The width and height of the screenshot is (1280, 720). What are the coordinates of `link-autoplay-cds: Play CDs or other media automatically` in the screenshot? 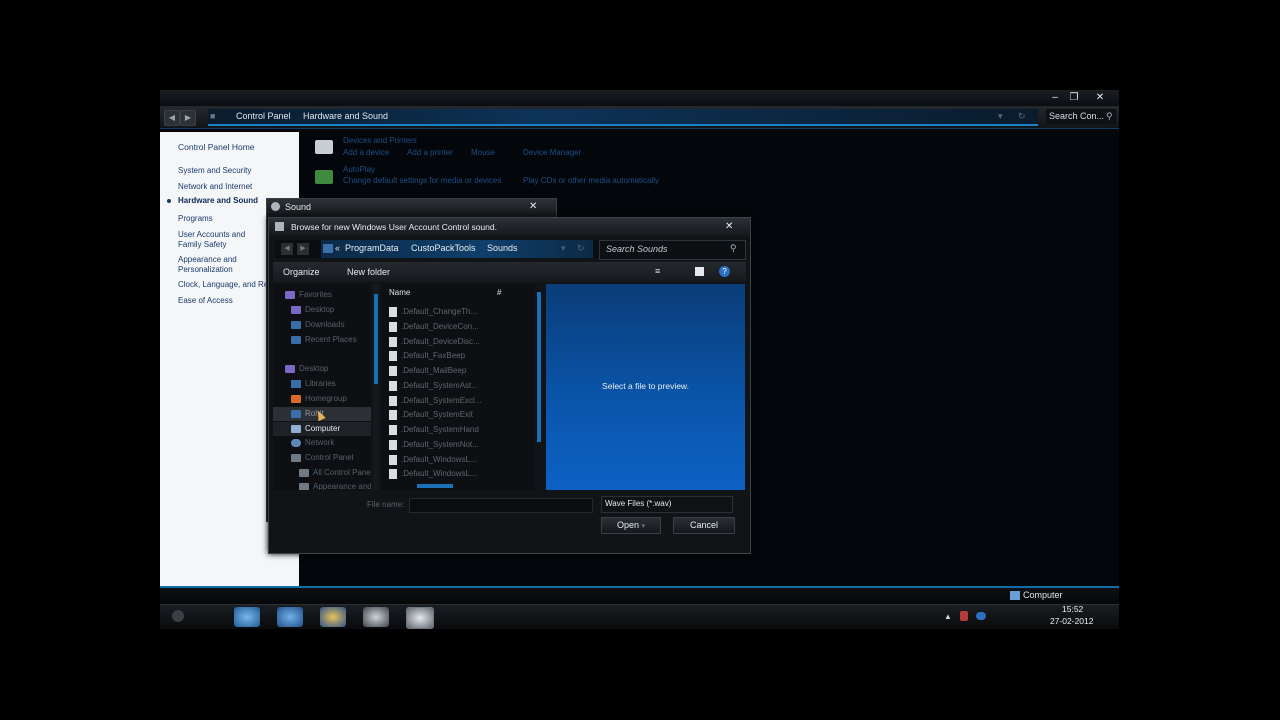 It's located at (591, 180).